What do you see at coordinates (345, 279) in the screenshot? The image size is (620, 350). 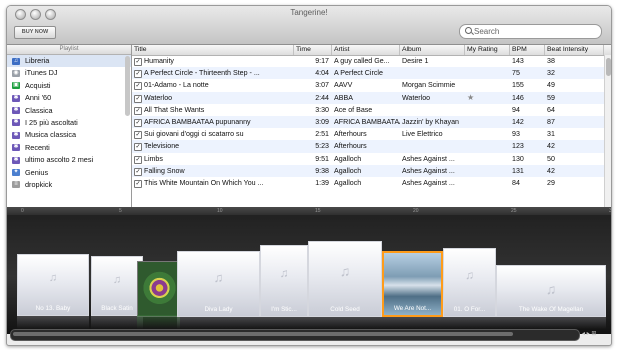 I see `album-cover: ♫ Cold Seed` at bounding box center [345, 279].